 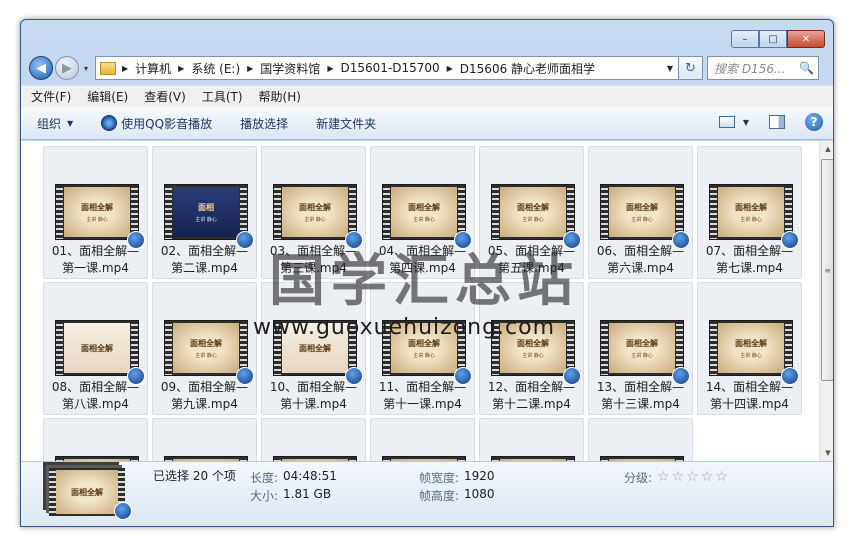 I want to click on video-frame: 面相全解, so click(x=87, y=492).